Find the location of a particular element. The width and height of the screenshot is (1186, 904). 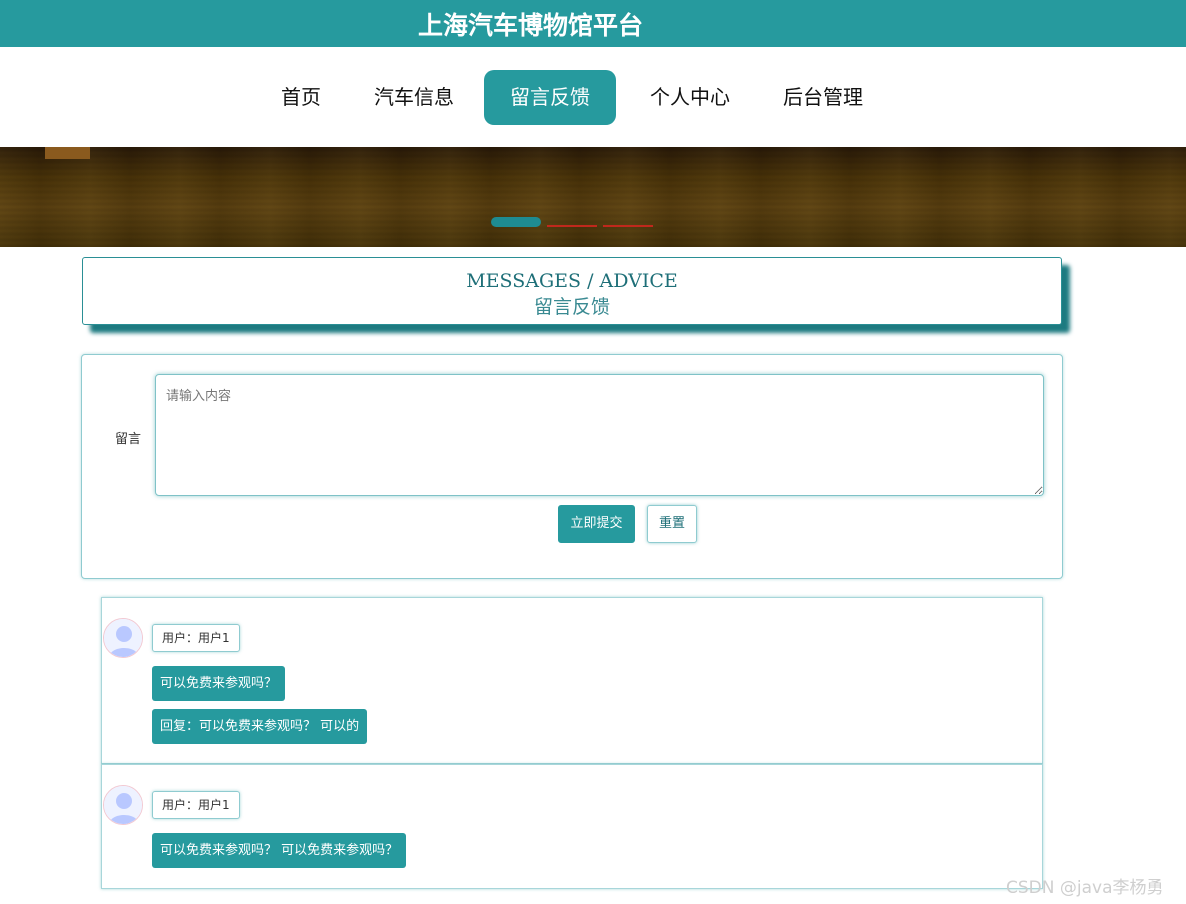

reset-button: 重置 is located at coordinates (672, 524).